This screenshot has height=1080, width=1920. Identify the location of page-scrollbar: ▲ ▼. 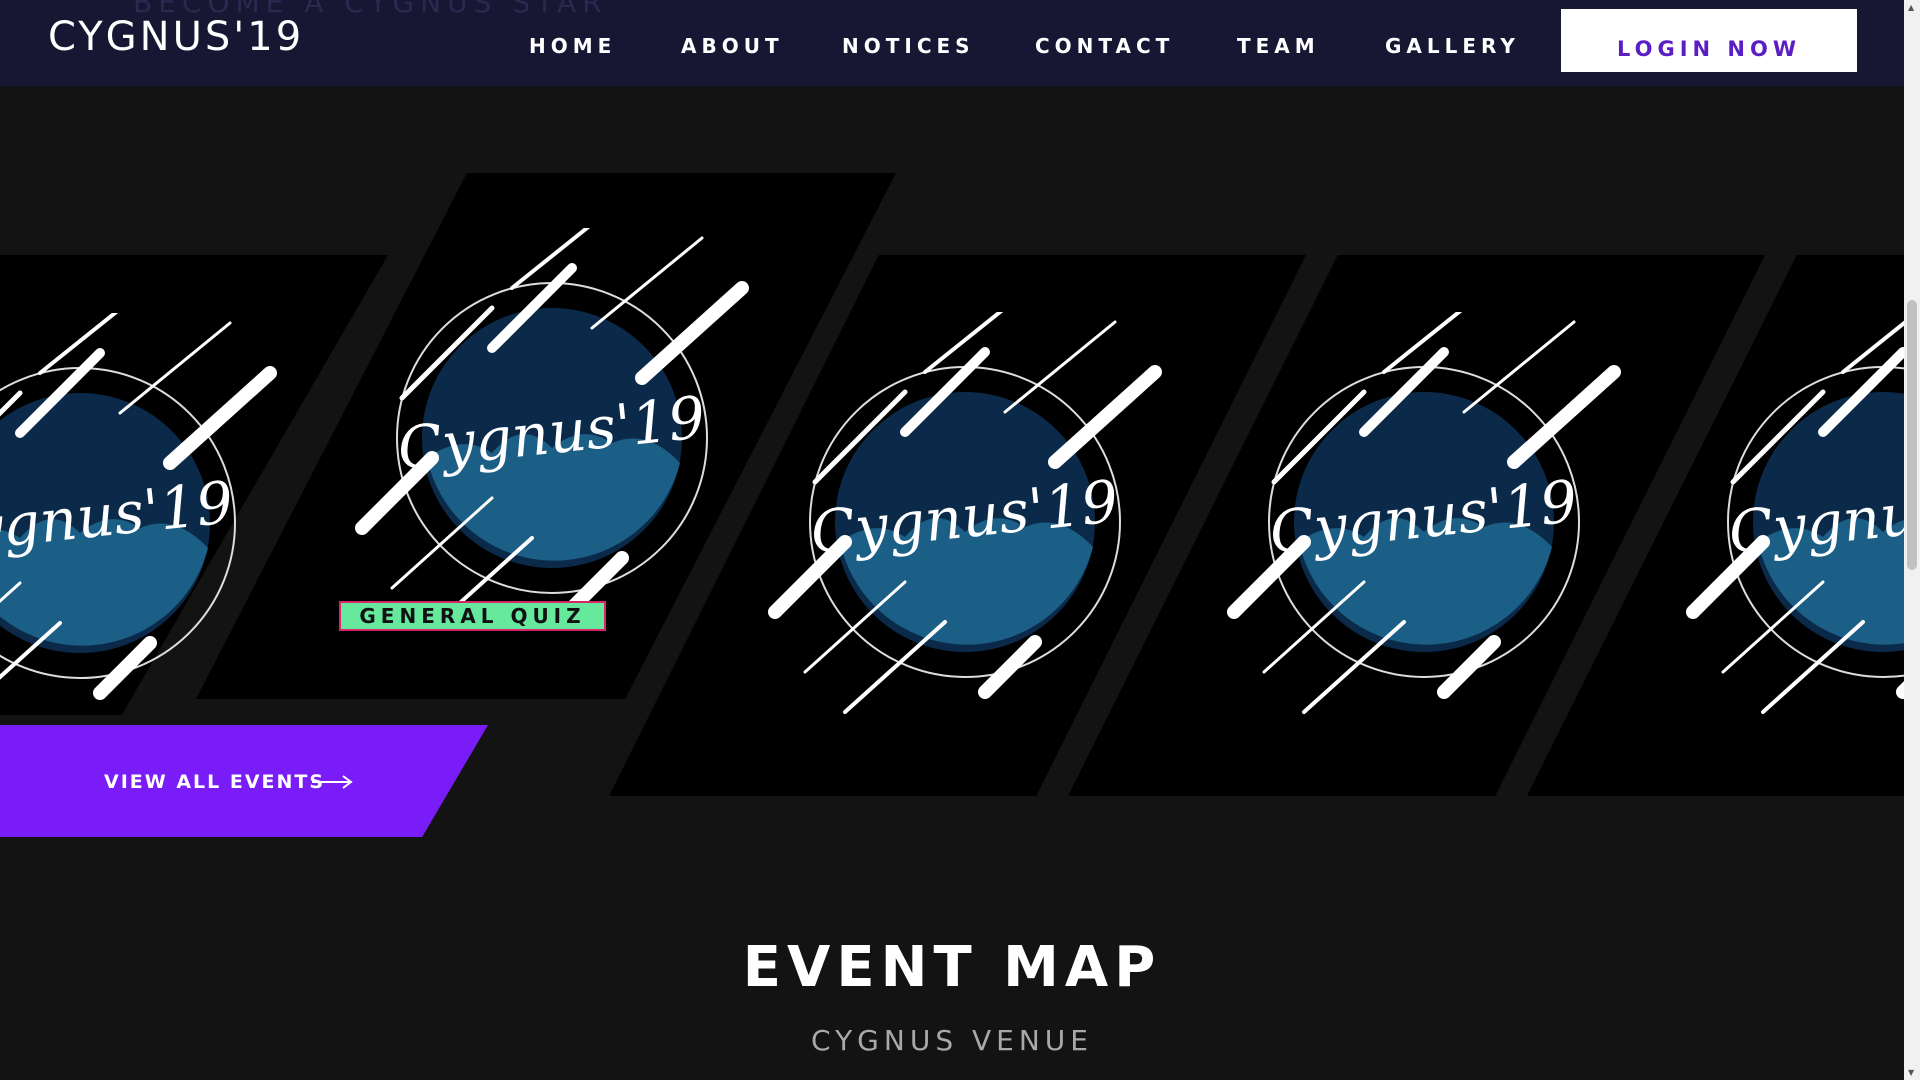
(1912, 540).